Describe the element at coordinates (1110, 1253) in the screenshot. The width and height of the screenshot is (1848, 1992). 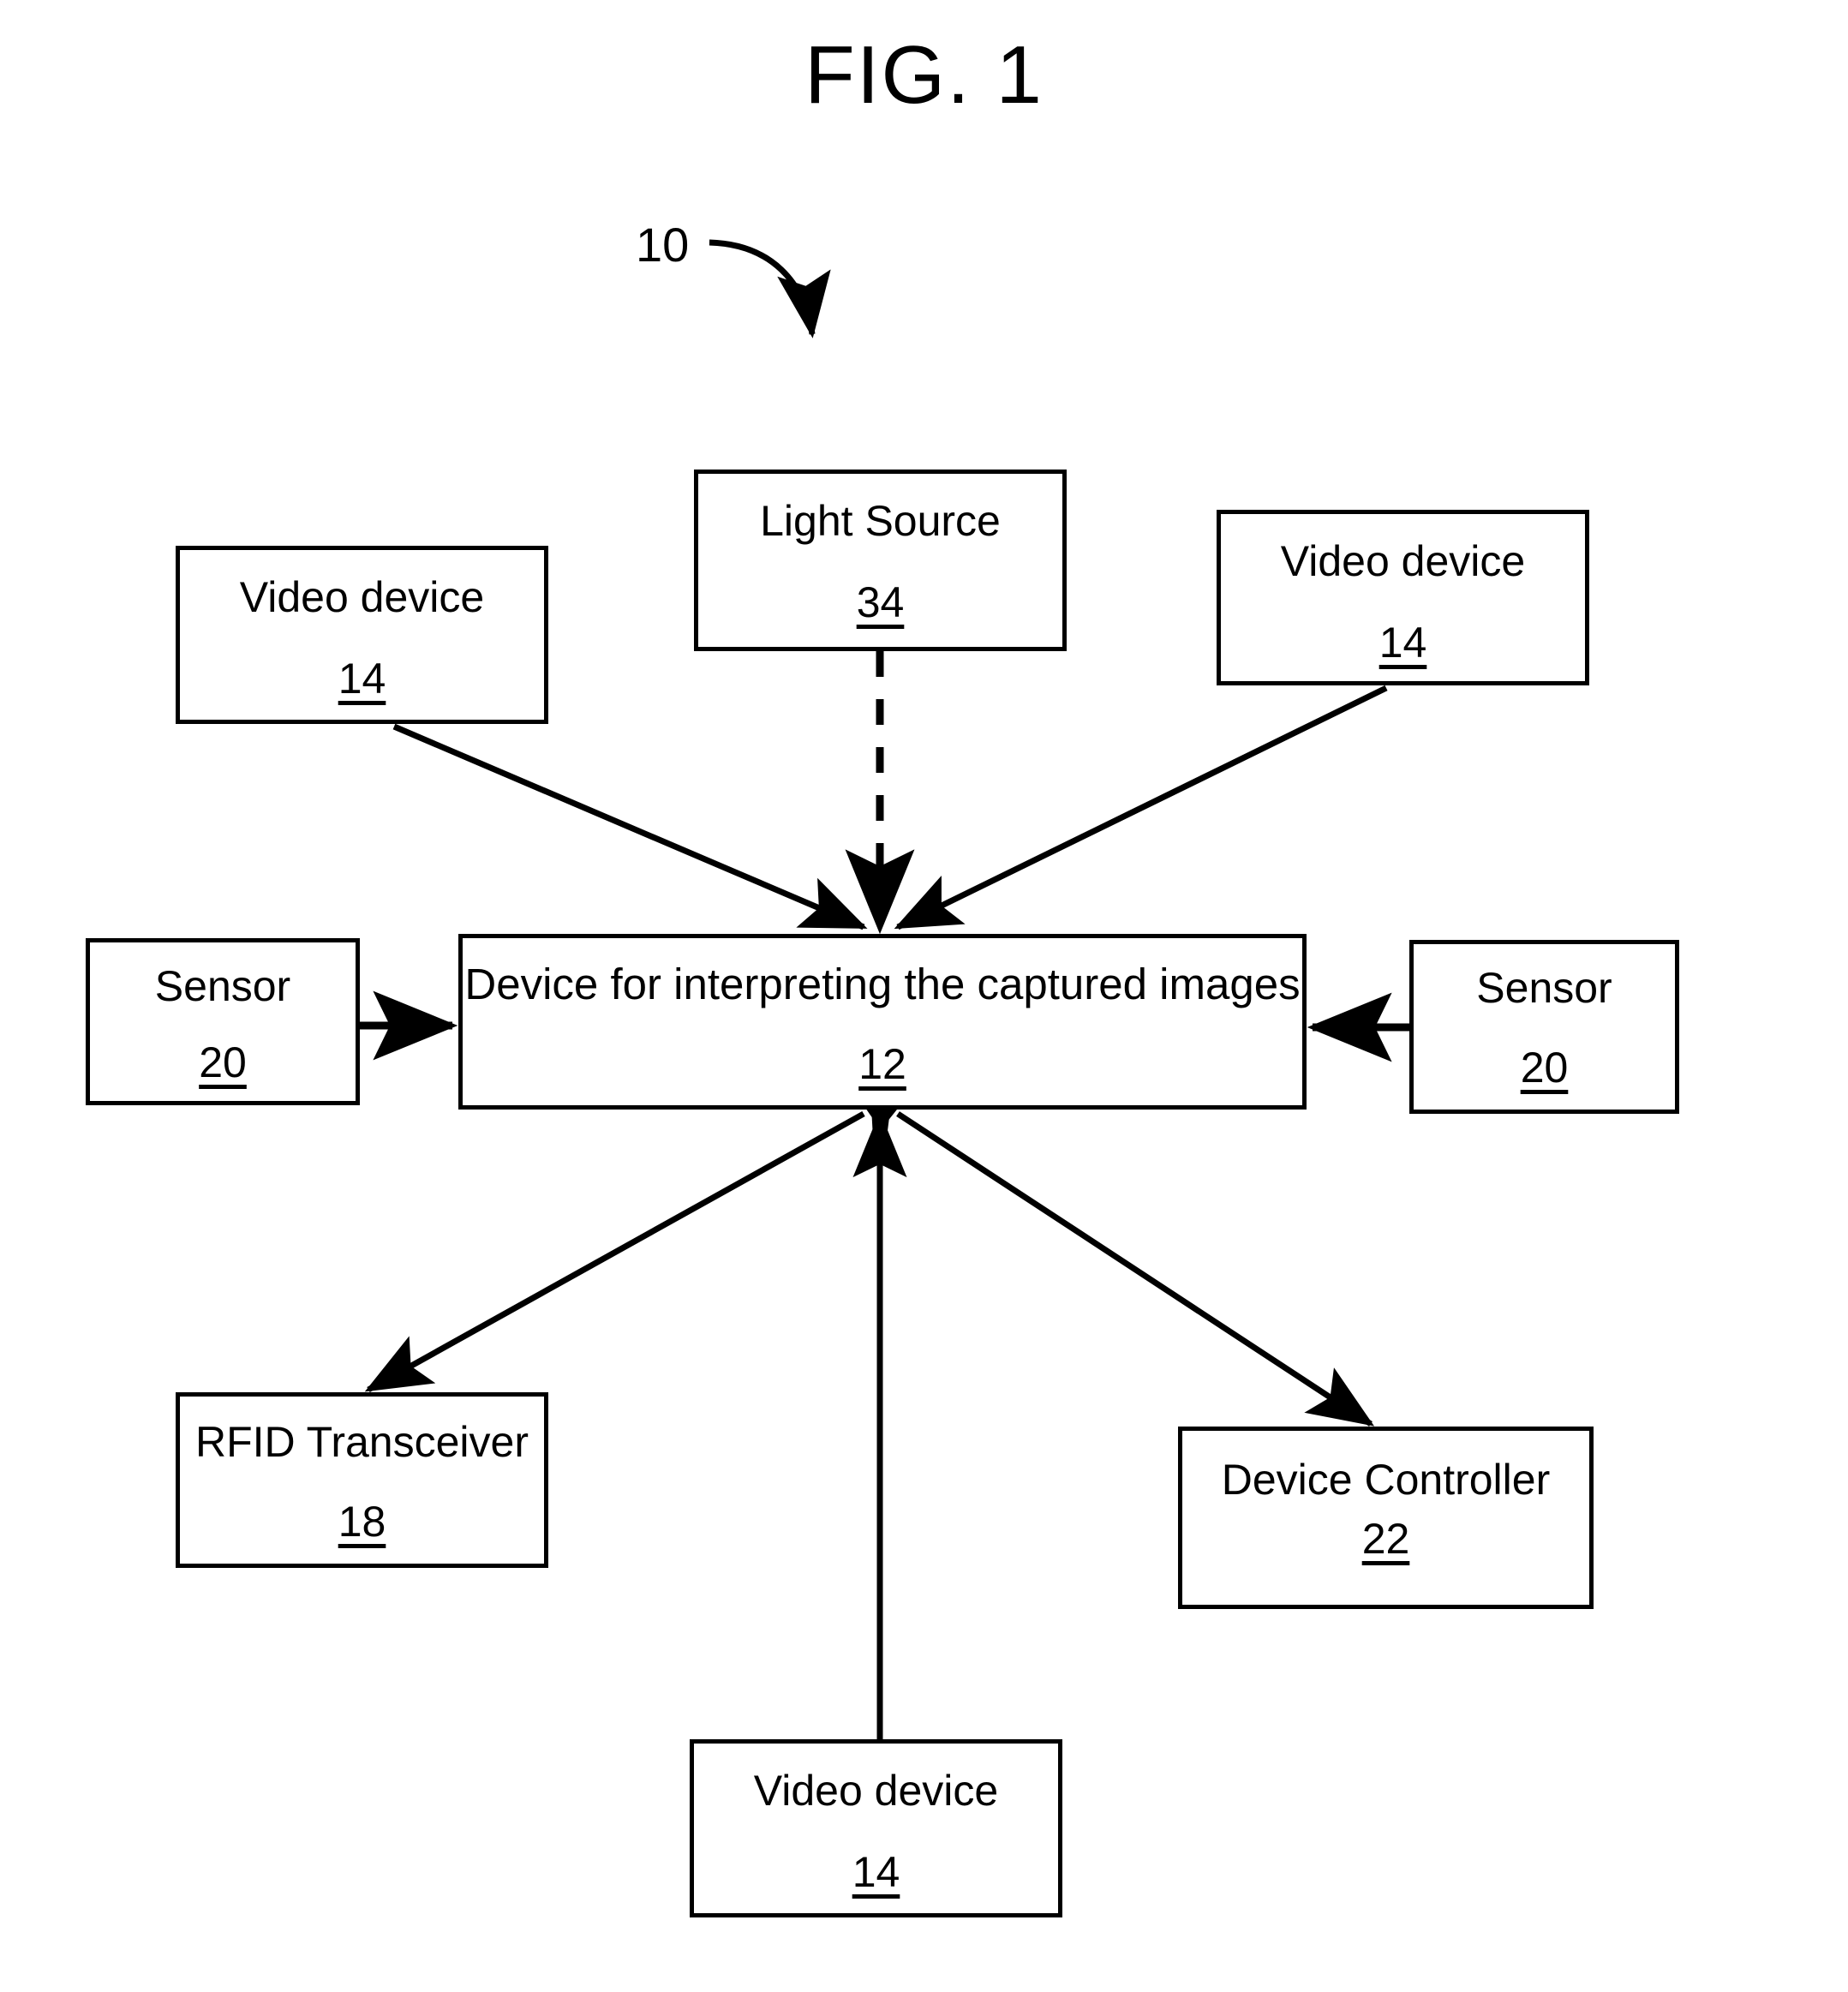
I see `connector-interpreter-to-device-controller` at that location.